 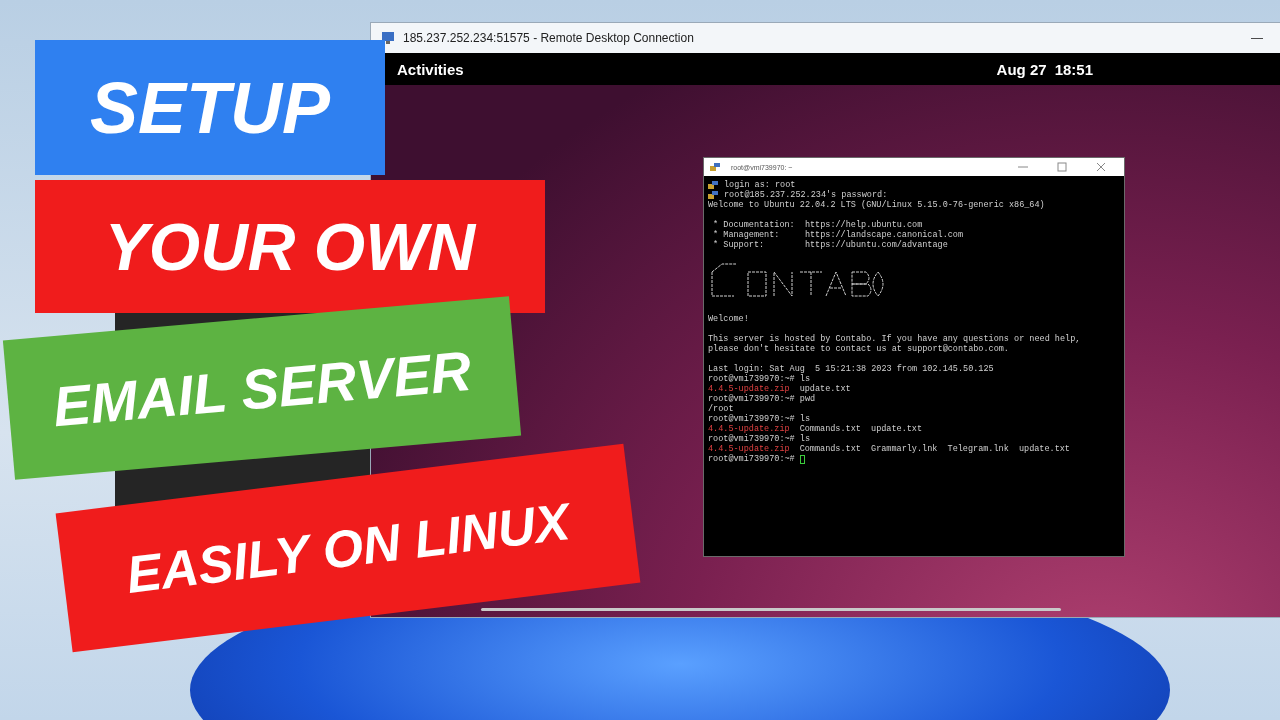 I want to click on terminal-text: Commands.txt update.txt, so click(x=861, y=429).